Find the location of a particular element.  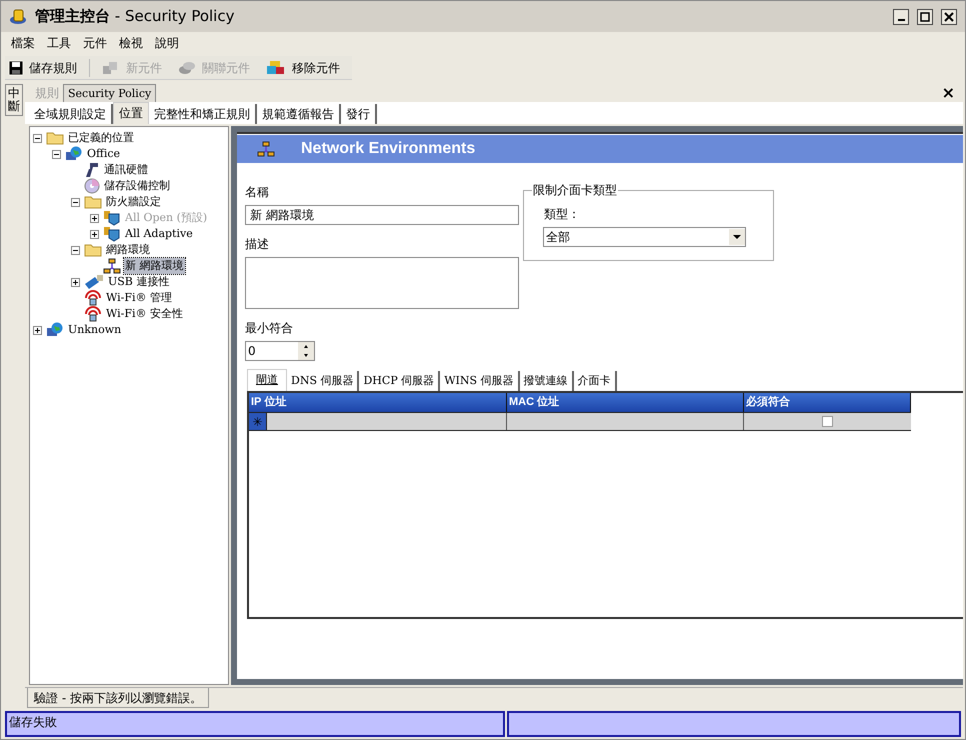

close-icon is located at coordinates (949, 17).